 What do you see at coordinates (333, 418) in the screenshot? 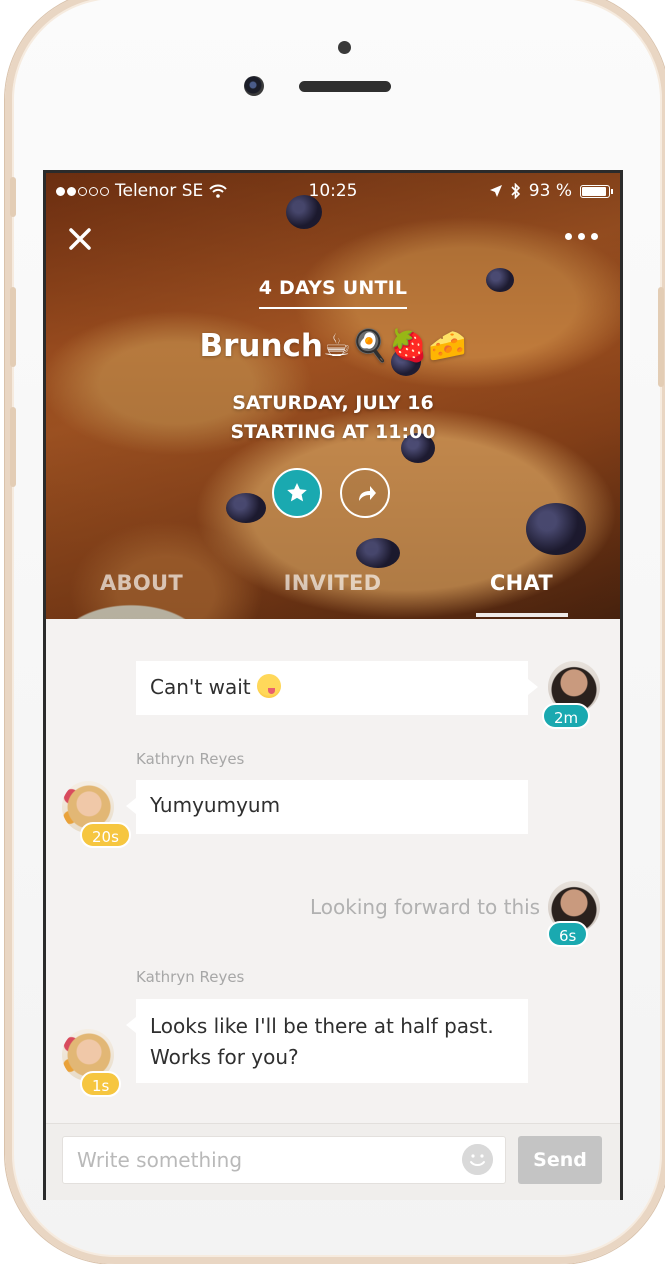
I see `event-datetime: SATURDAY, JULY 16 STARTING AT 11:00` at bounding box center [333, 418].